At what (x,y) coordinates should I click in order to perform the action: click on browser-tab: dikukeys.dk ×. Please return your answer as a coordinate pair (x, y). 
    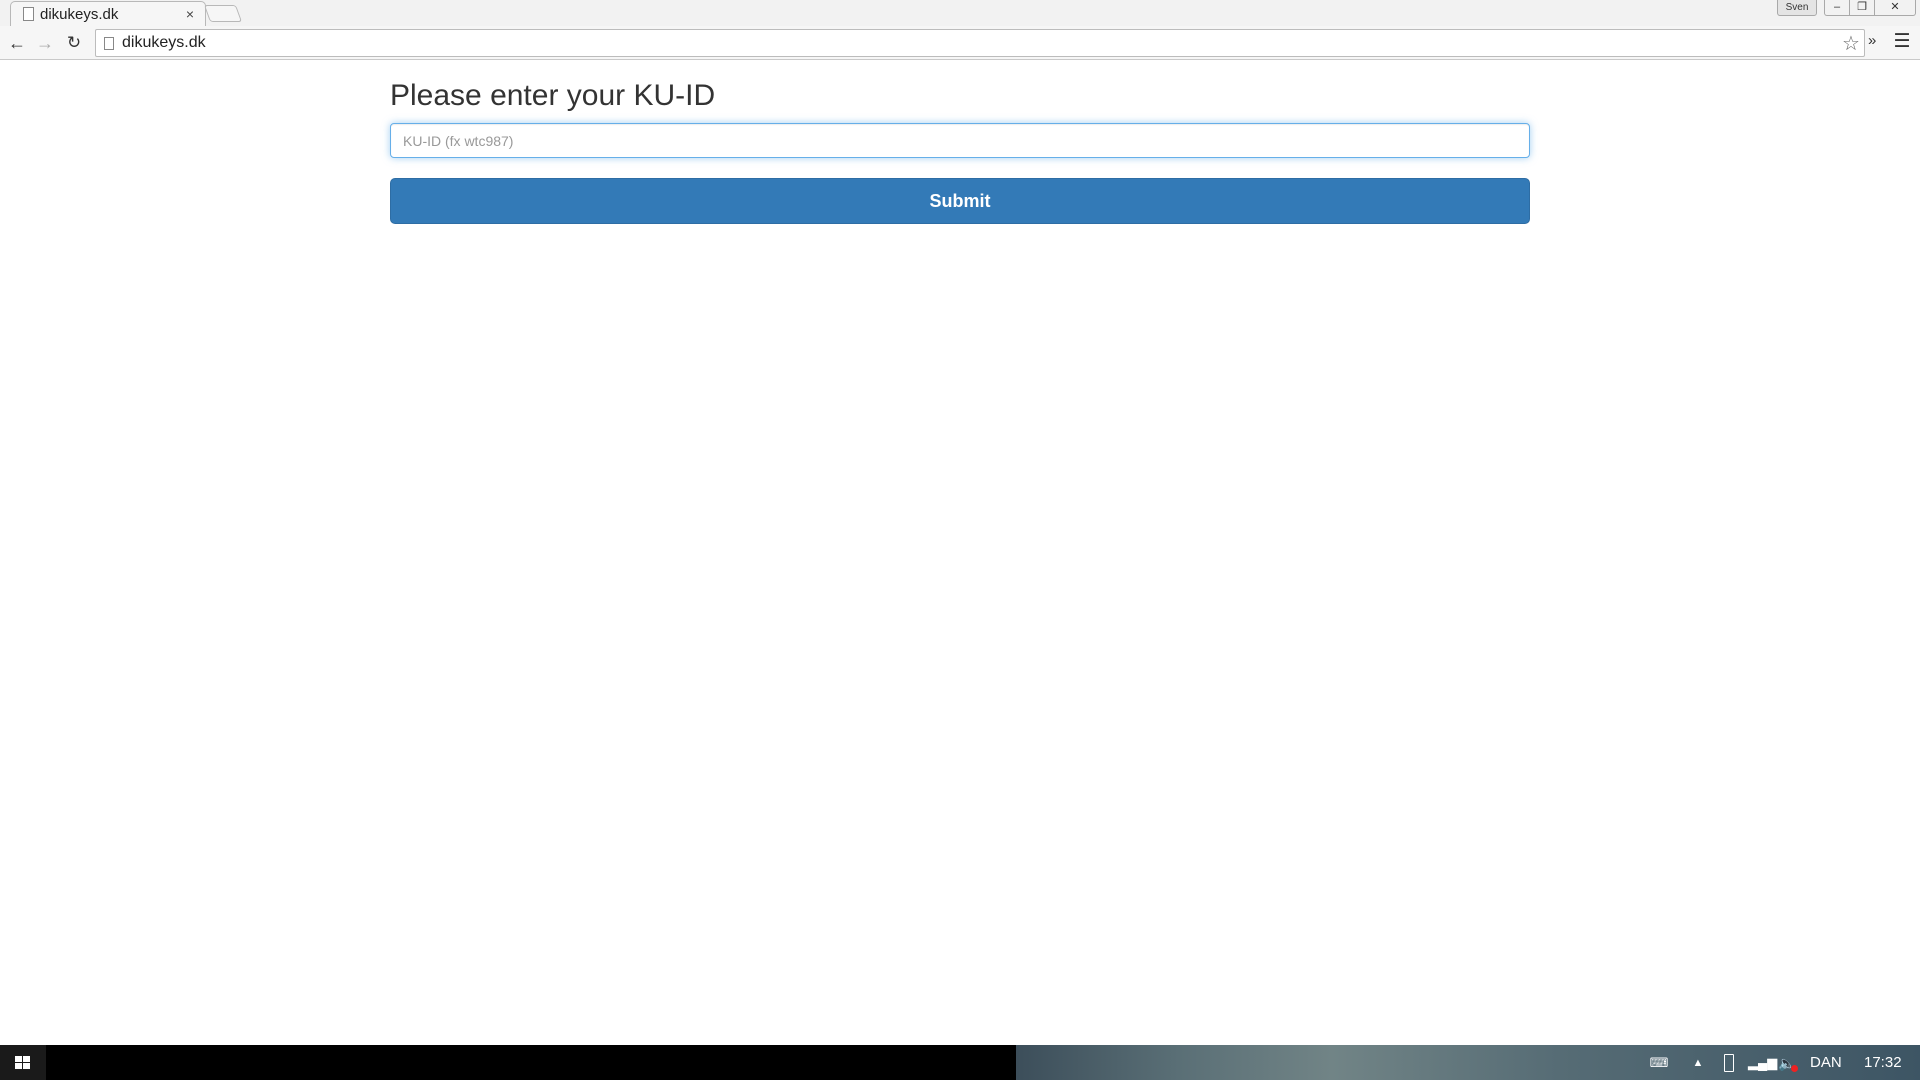
    Looking at the image, I should click on (108, 13).